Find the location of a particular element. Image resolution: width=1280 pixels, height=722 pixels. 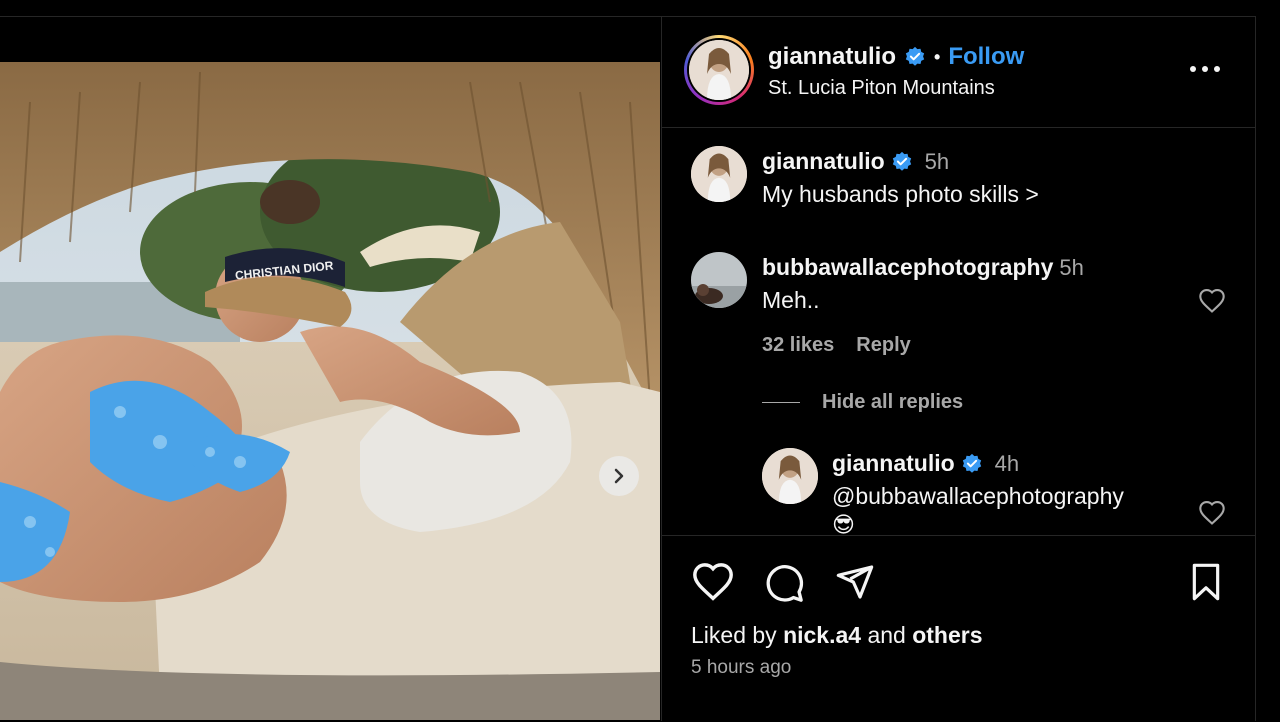

hide-replies-label: Hide all replies is located at coordinates (893, 402).